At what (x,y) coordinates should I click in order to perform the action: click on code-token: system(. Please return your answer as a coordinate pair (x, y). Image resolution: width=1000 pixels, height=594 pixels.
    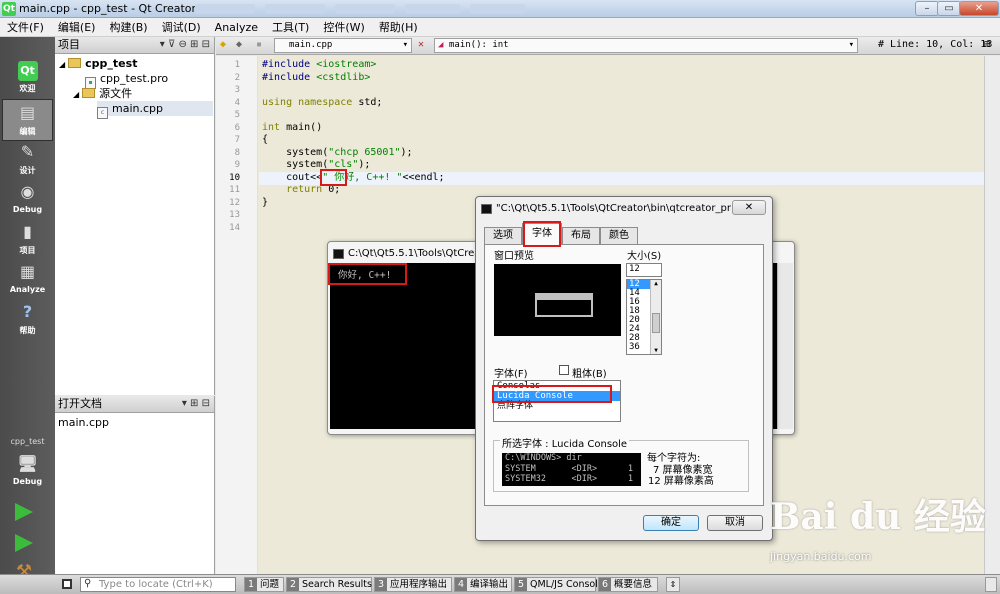
    Looking at the image, I should click on (295, 164).